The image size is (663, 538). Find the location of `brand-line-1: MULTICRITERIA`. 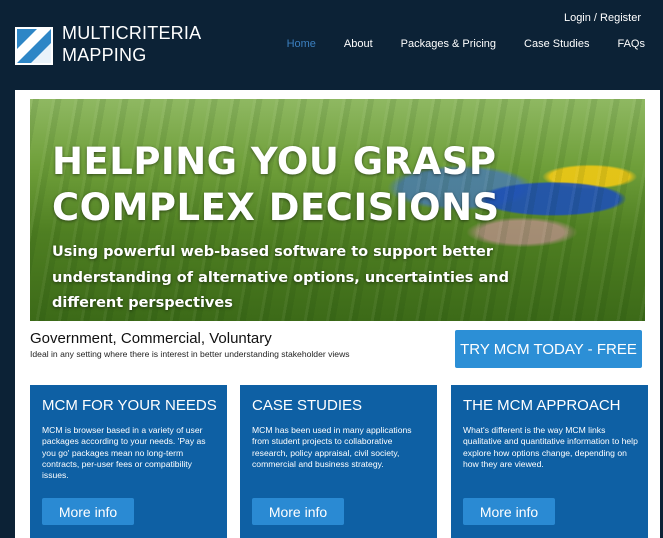

brand-line-1: MULTICRITERIA is located at coordinates (132, 33).